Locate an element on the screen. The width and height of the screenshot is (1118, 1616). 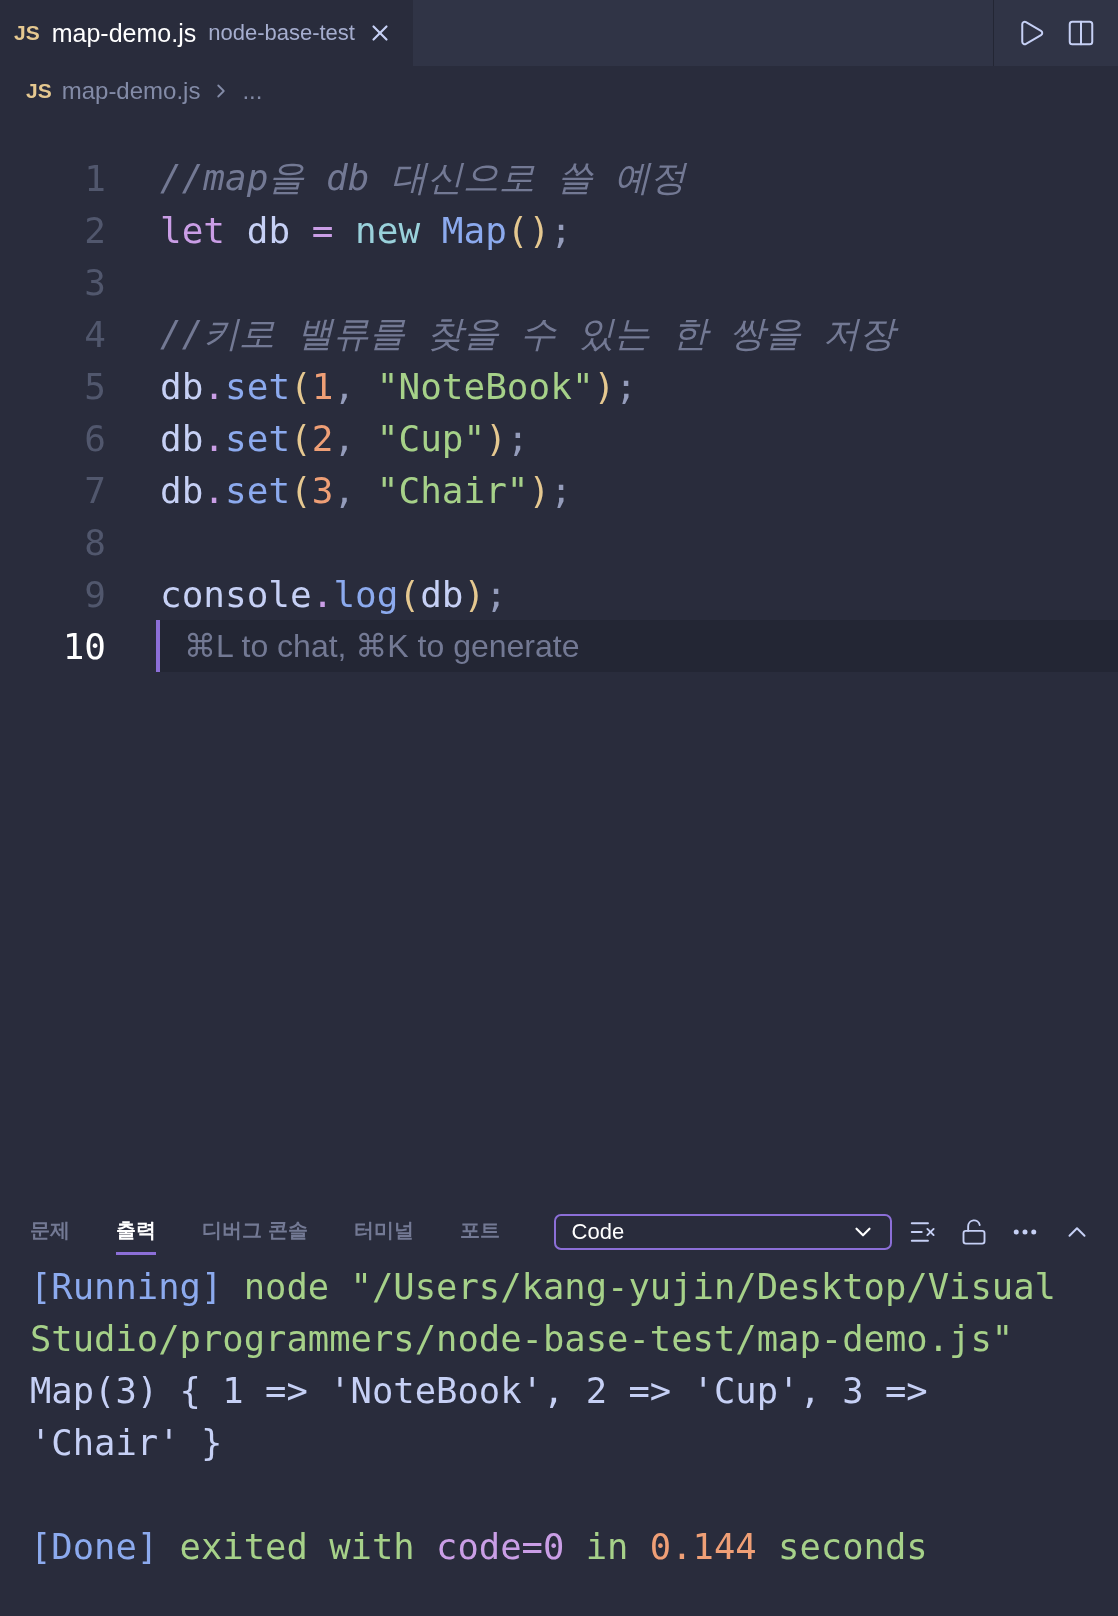
output-line: [Done] exited with code=0 in 0.144 seconds is located at coordinates (479, 1546).